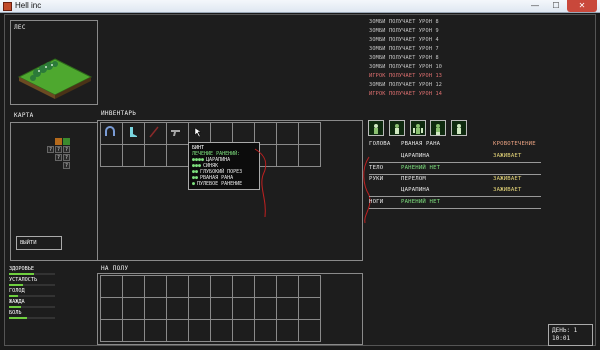 This screenshot has width=600, height=350. I want to click on floor-grid, so click(210, 308).